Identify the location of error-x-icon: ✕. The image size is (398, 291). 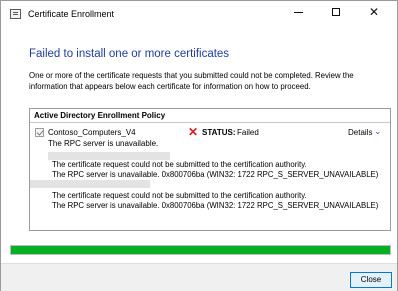
(193, 132).